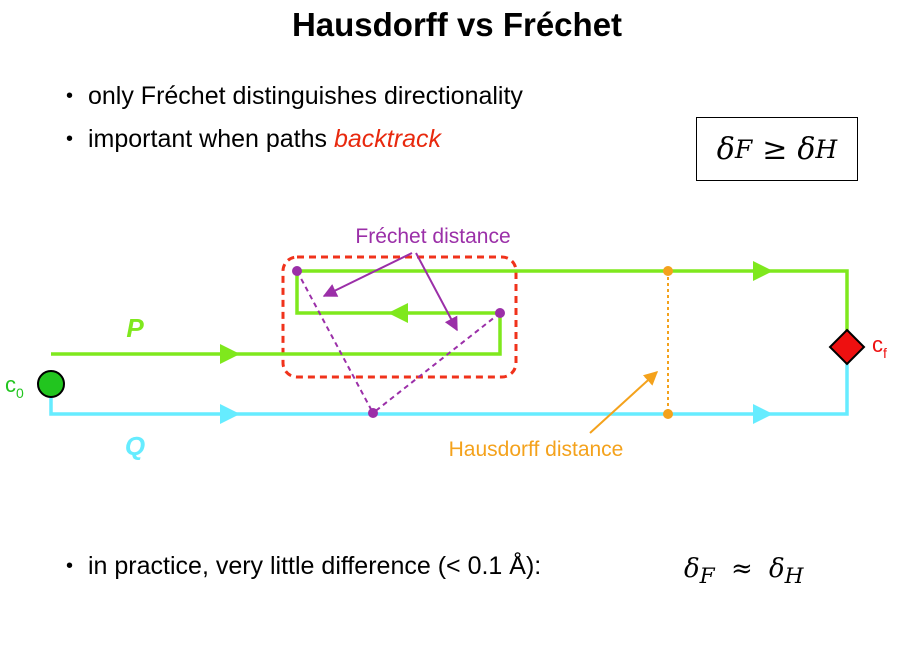 The image size is (914, 650). I want to click on path-q-label: Q, so click(135, 446).